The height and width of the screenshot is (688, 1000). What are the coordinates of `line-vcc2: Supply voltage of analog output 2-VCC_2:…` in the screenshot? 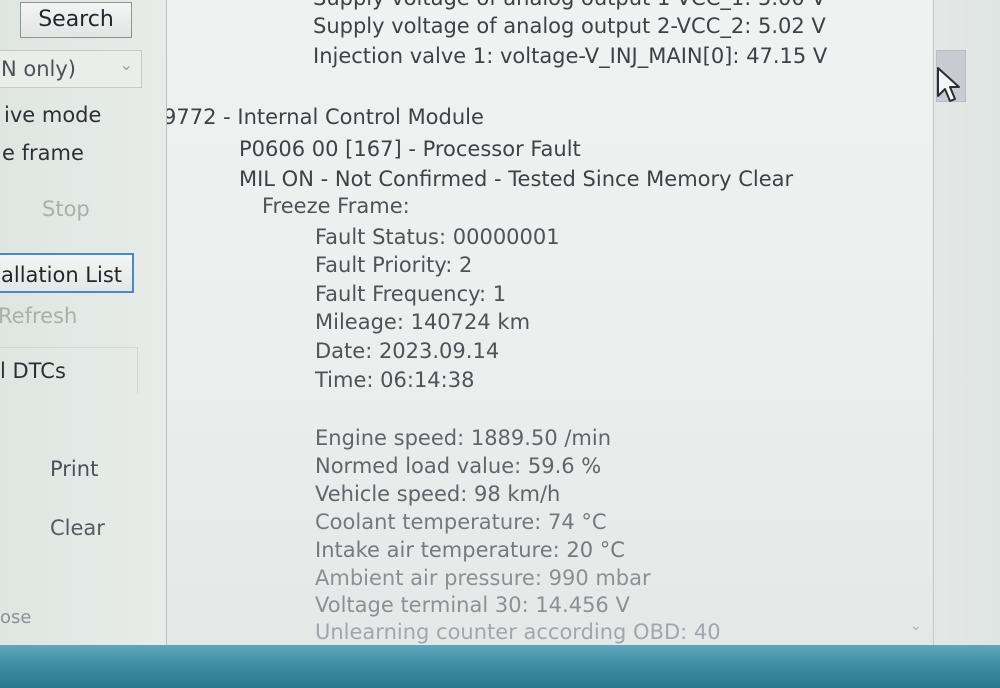 It's located at (569, 26).